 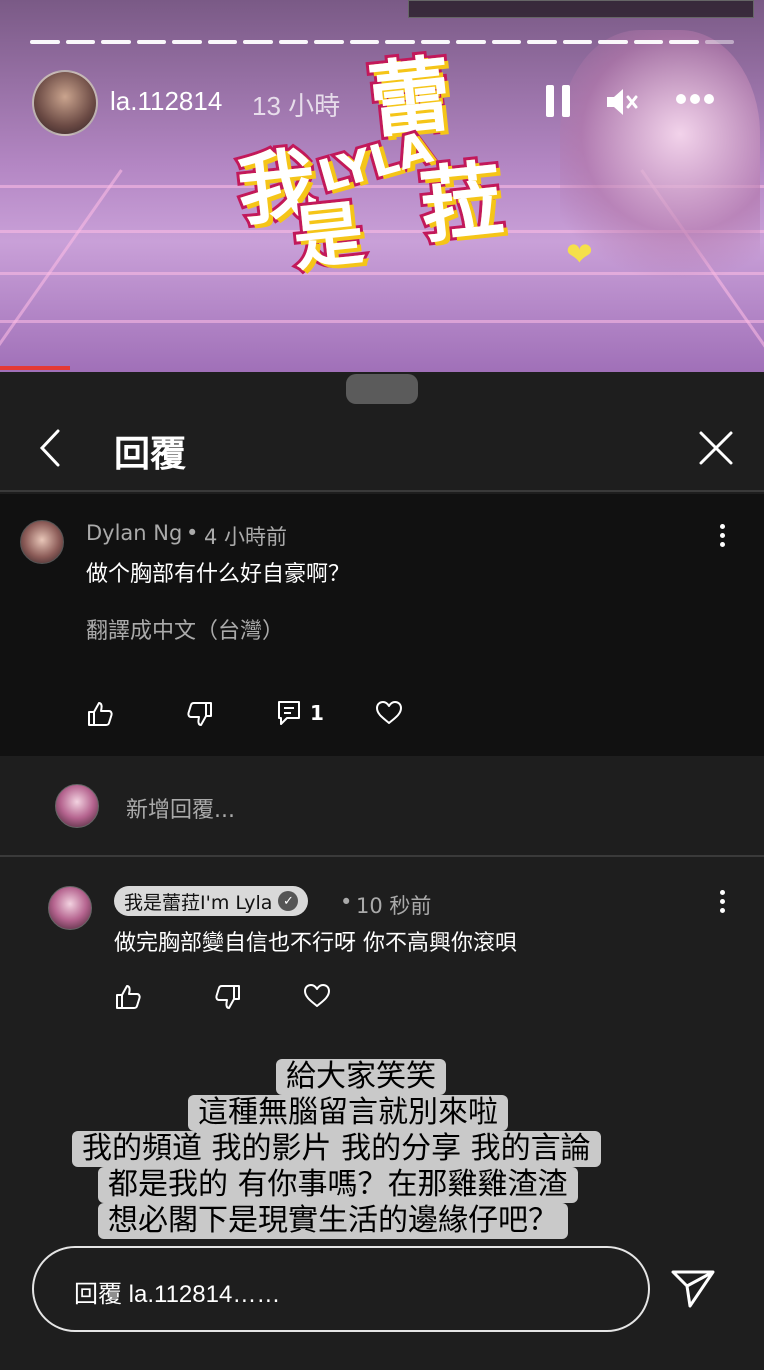 I want to click on caption-line: 我的頻道 我的影片 我的分享 我的言論, so click(x=336, y=1149).